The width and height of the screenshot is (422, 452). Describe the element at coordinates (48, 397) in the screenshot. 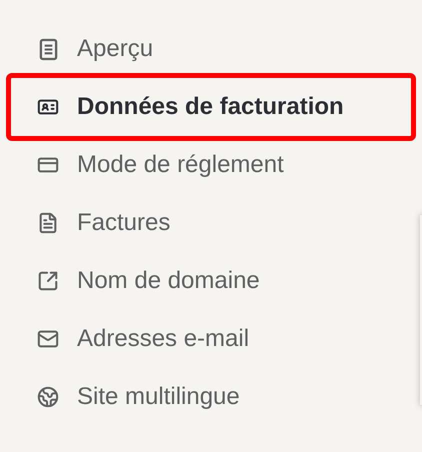

I see `globe-icon` at that location.